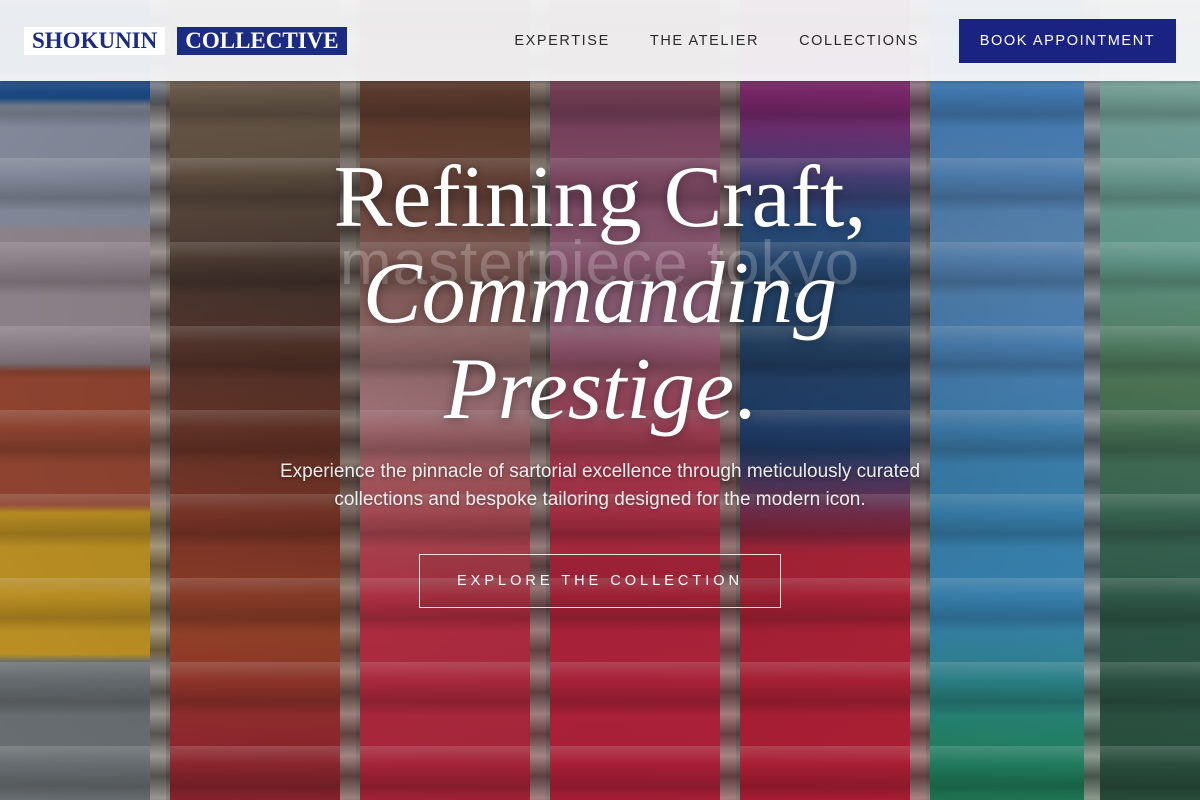 This screenshot has width=1200, height=800. Describe the element at coordinates (589, 389) in the screenshot. I see `headline-word-prestige: Prestige` at that location.